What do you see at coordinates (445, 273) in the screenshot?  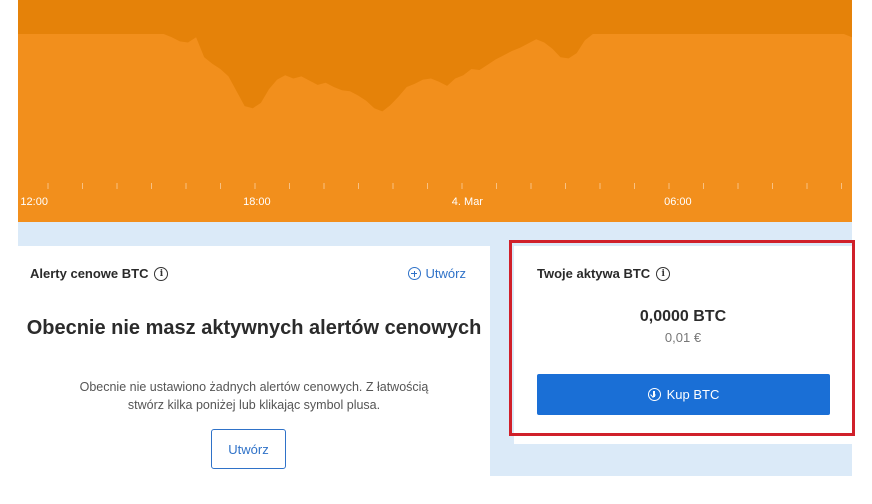 I see `create-alert-link-label: Utwórz` at bounding box center [445, 273].